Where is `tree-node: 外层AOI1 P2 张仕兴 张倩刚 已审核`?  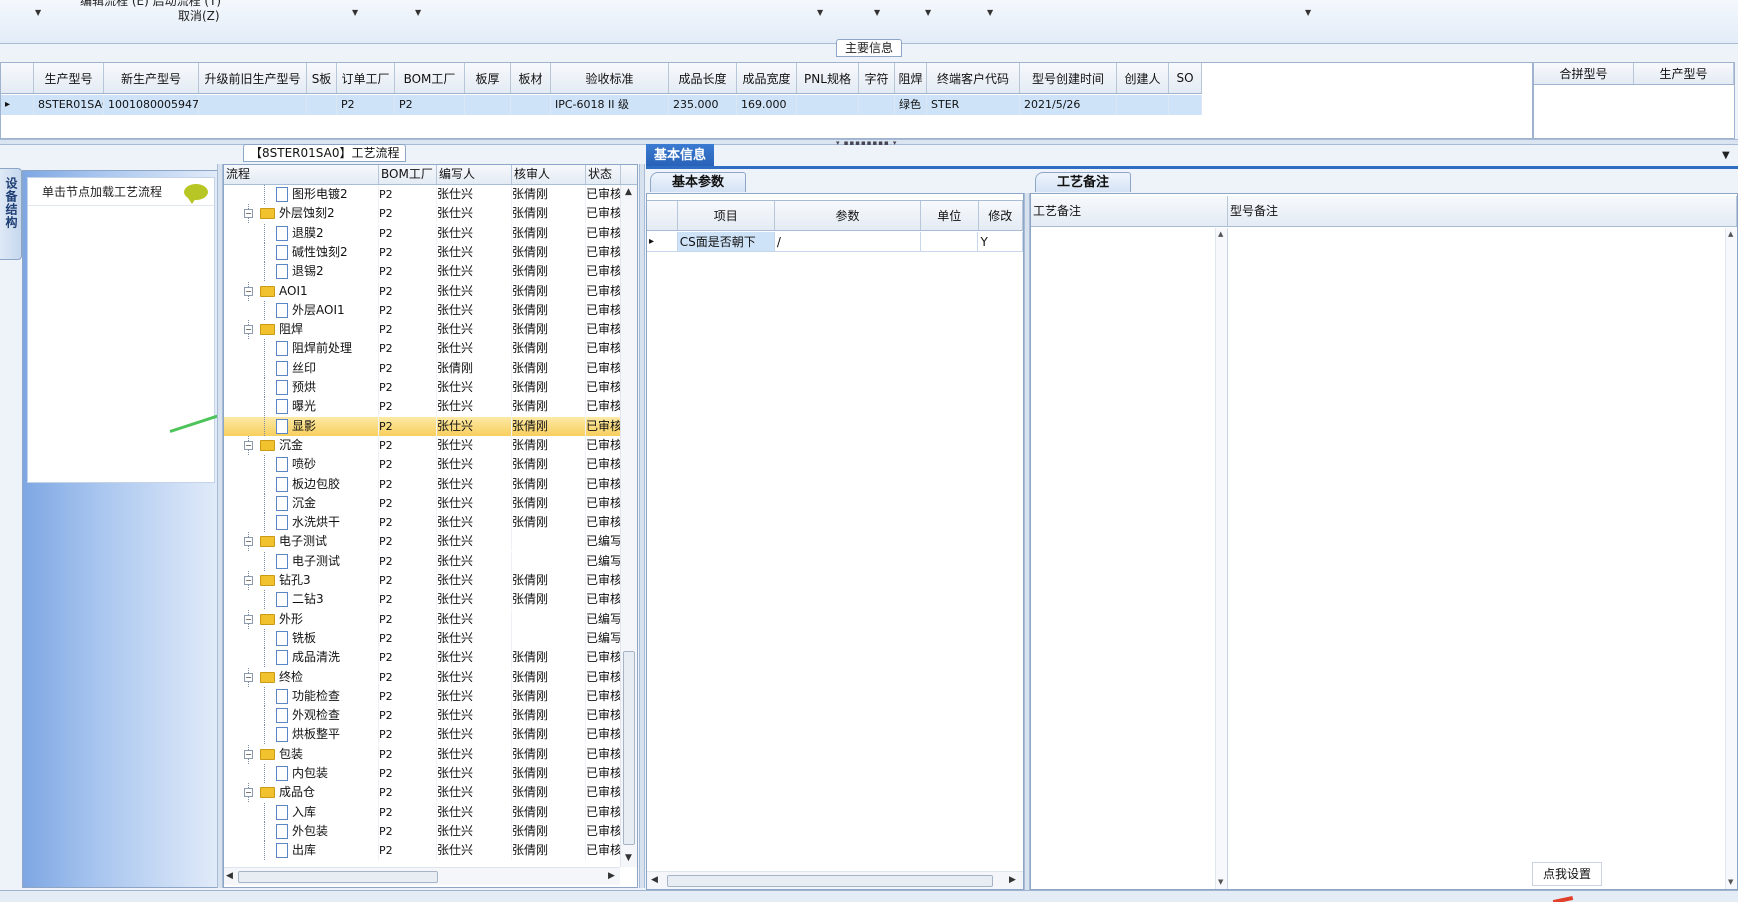 tree-node: 外层AOI1 P2 张仕兴 张倩刚 已审核 is located at coordinates (422, 310).